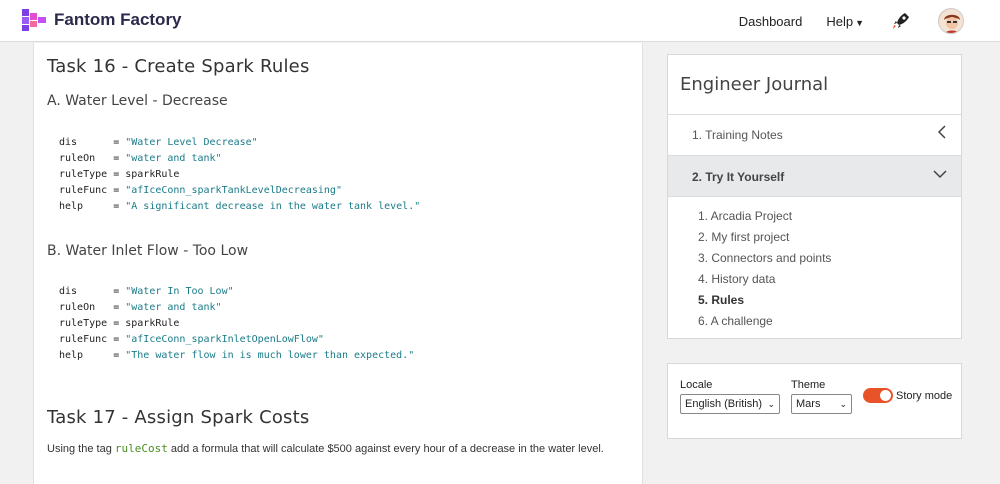 This screenshot has height=484, width=1000. Describe the element at coordinates (137, 101) in the screenshot. I see `section-a-title: A. Water Level - Decrease` at that location.